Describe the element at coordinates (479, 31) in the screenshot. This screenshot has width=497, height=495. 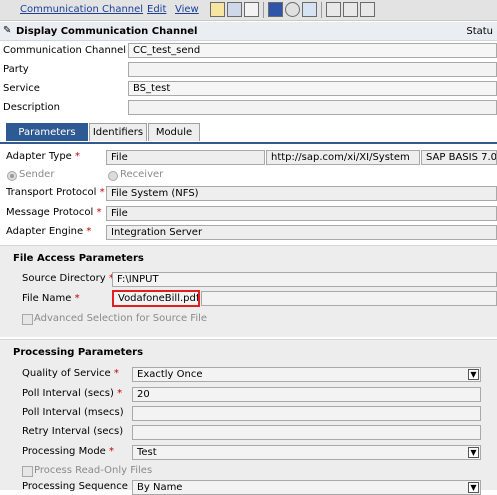
I see `status-label: Statu` at that location.